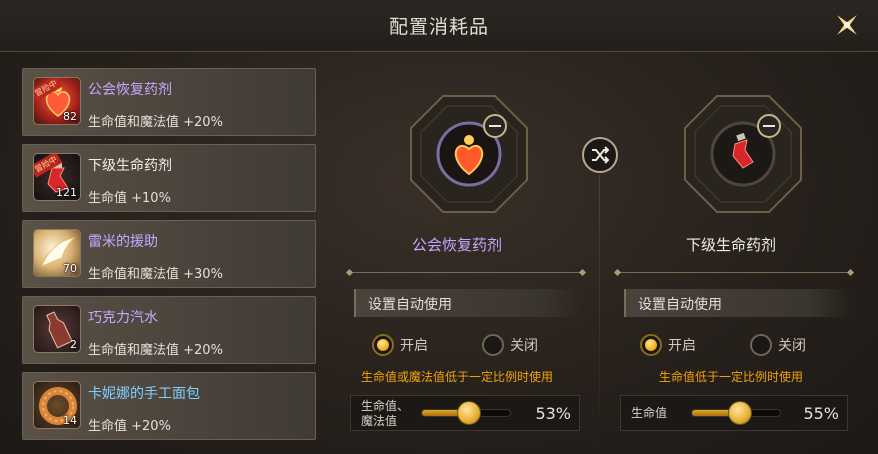  Describe the element at coordinates (130, 166) in the screenshot. I see `item-name: 下级生命药剂` at that location.